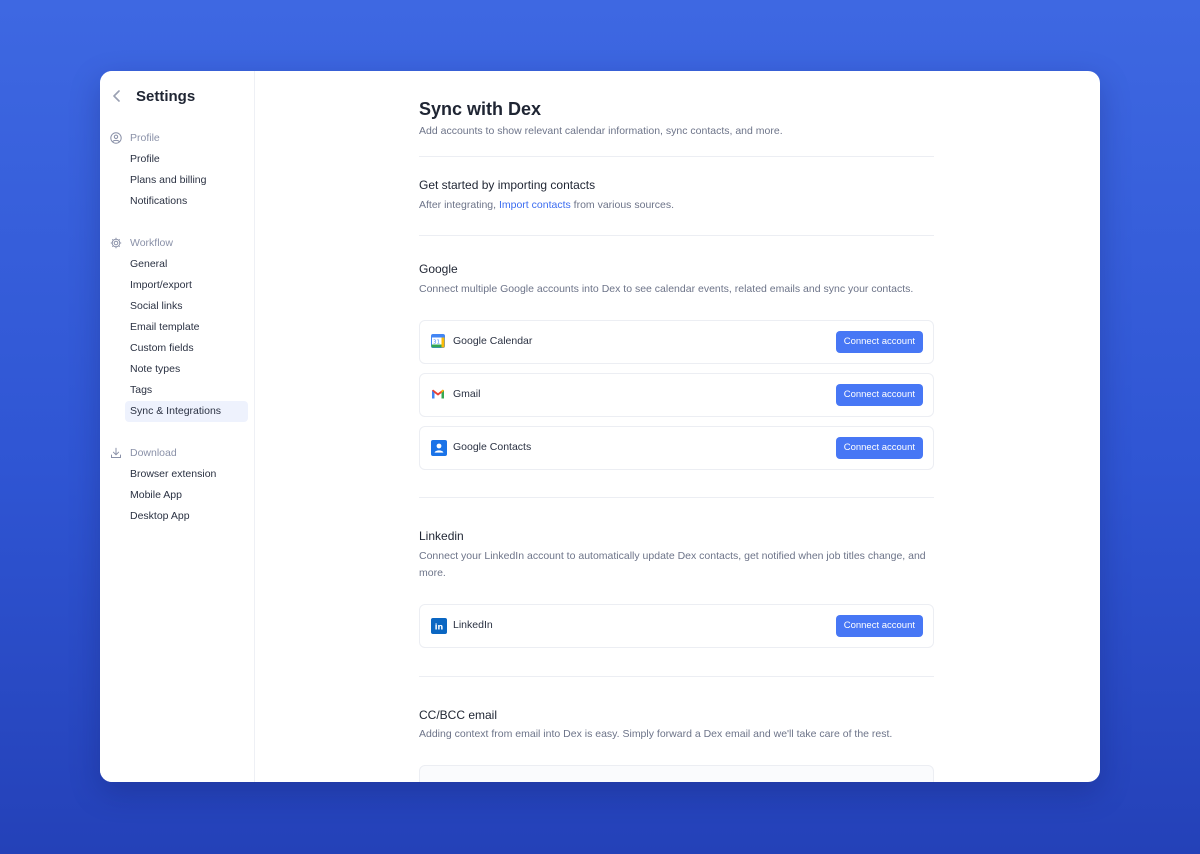  Describe the element at coordinates (438, 269) in the screenshot. I see `google-heading: Google` at that location.